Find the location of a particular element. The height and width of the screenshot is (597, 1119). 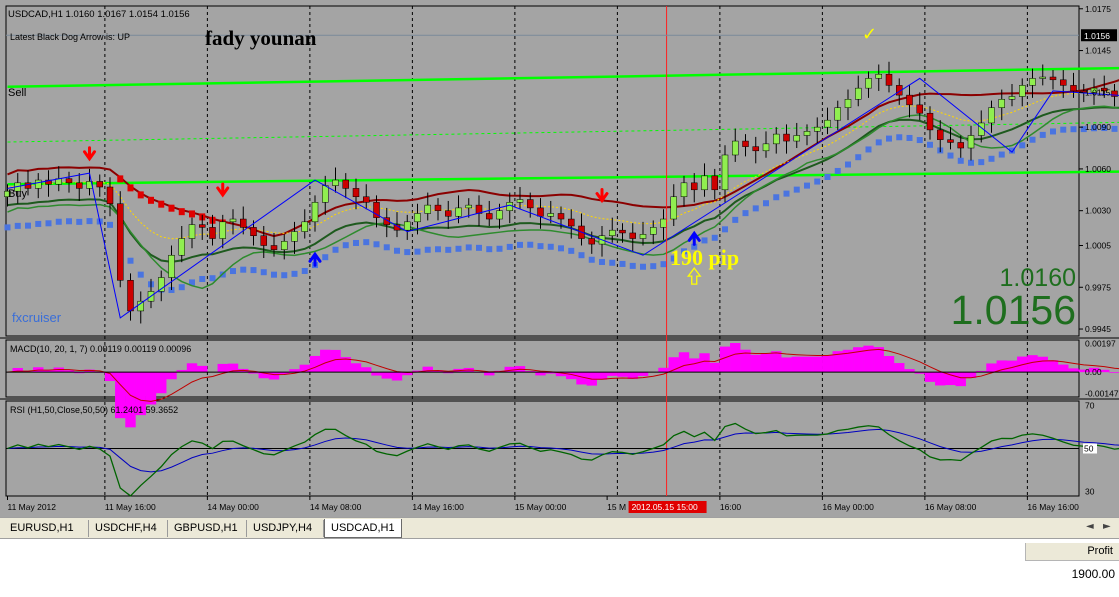

time-tick-label: 11 May 2012 is located at coordinates (32, 507).